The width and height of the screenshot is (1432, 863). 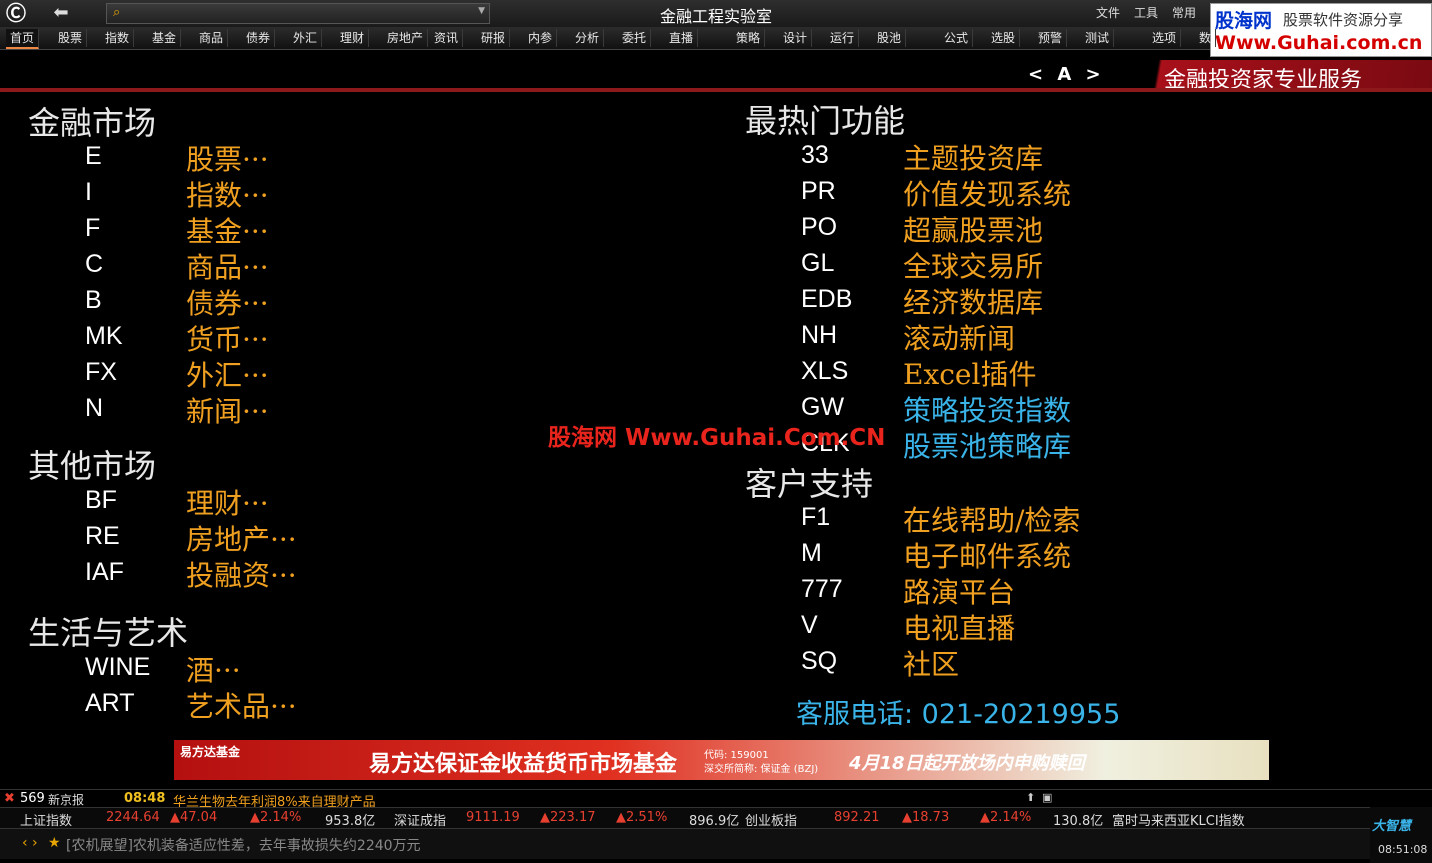 What do you see at coordinates (306, 38) in the screenshot?
I see `tab-forex: 外汇` at bounding box center [306, 38].